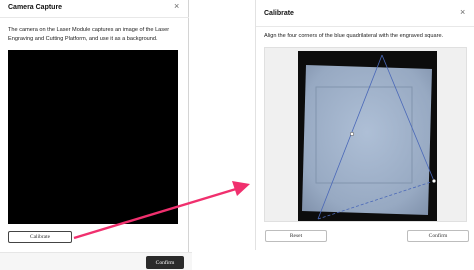 This screenshot has width=474, height=270. Describe the element at coordinates (241, 188) in the screenshot. I see `arrow-head` at that location.